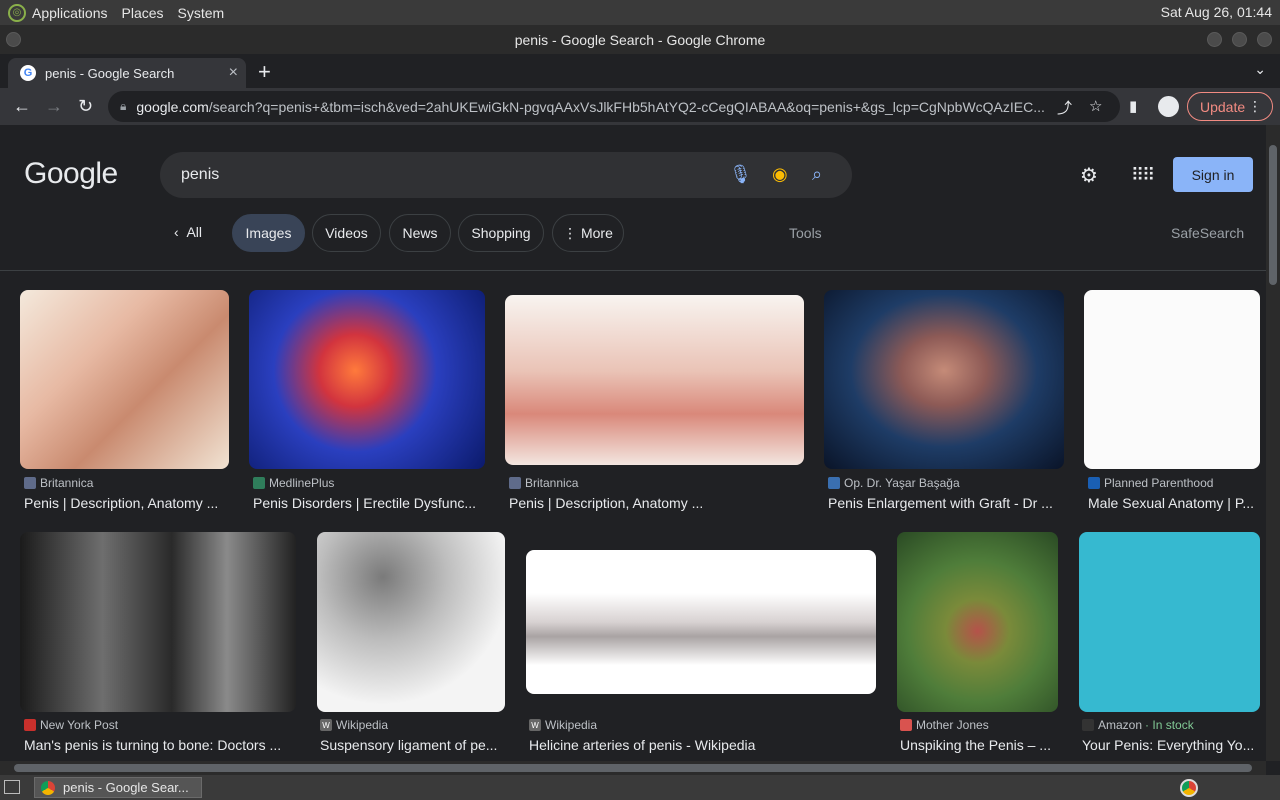 This screenshot has width=1280, height=800. What do you see at coordinates (79, 725) in the screenshot?
I see `result-source-label: New York Post` at bounding box center [79, 725].